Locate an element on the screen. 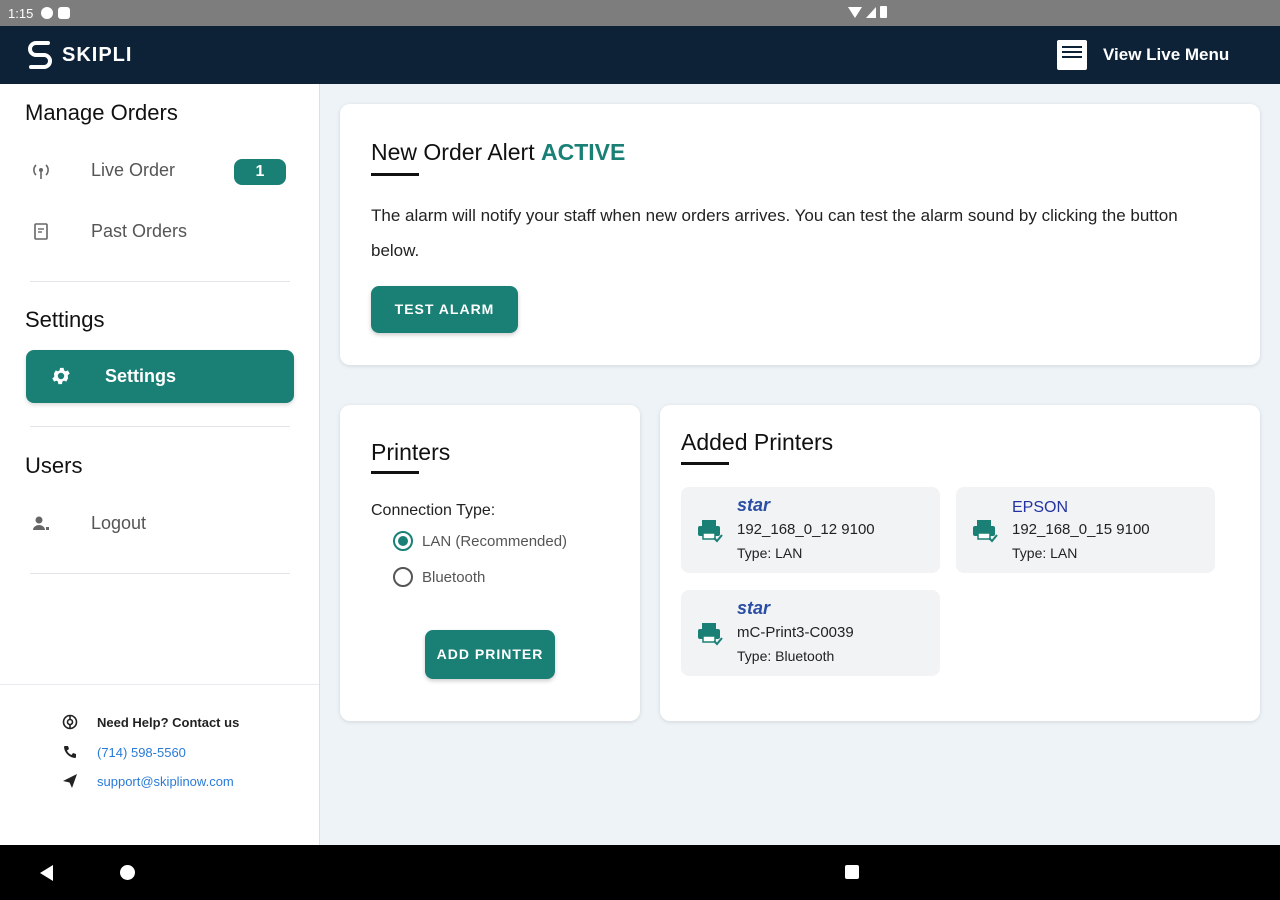 The image size is (1280, 900). view-live-menu-label: View Live Menu is located at coordinates (1166, 54).